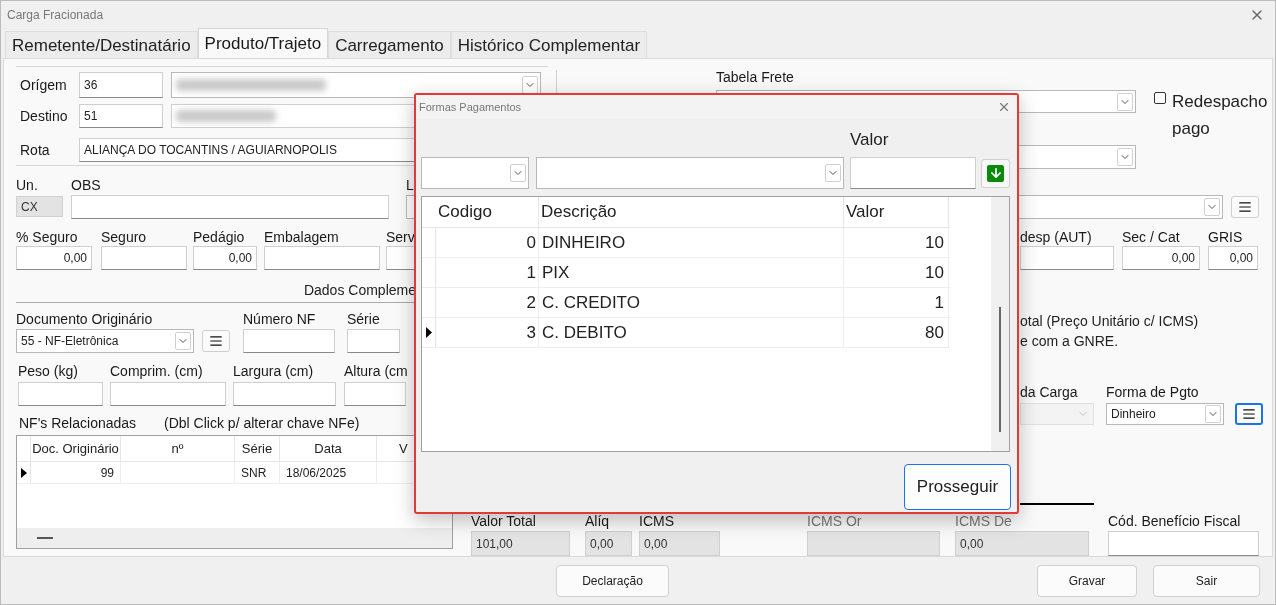 The height and width of the screenshot is (605, 1276). Describe the element at coordinates (1226, 237) in the screenshot. I see `field-label: GRIS` at that location.